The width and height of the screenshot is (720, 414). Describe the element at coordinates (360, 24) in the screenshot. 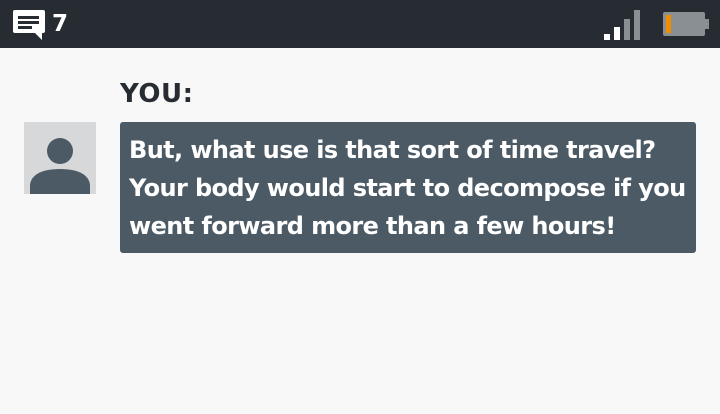

I see `status-bar: 7` at that location.